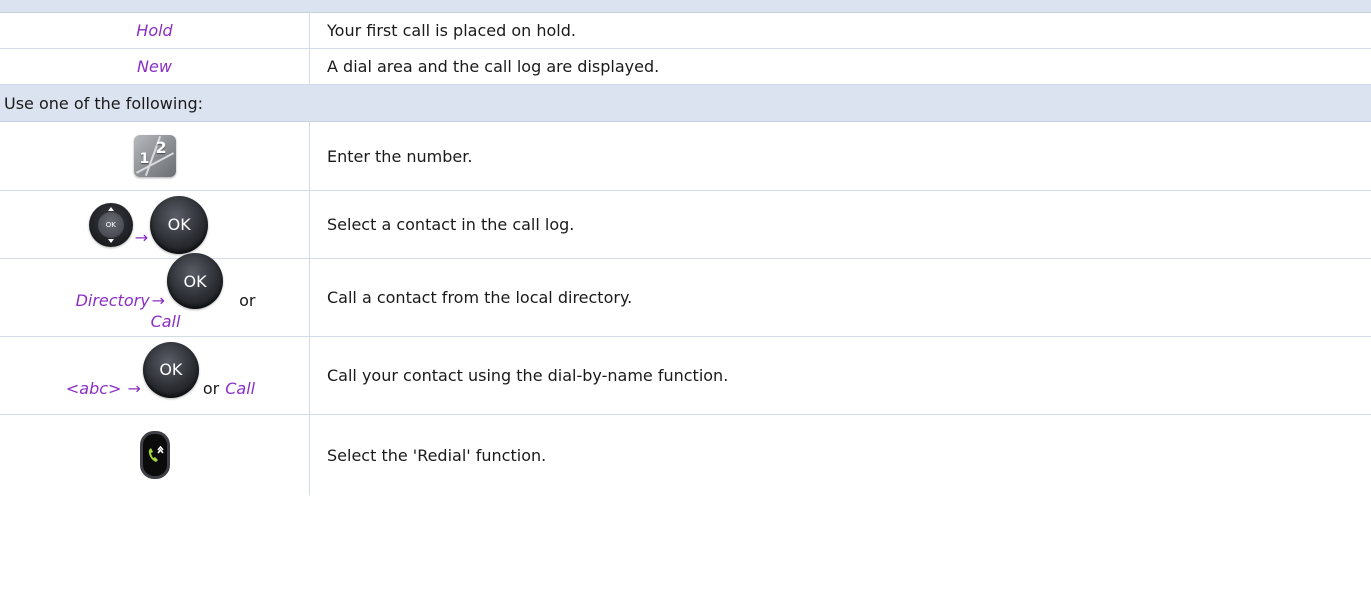 The width and height of the screenshot is (1371, 600). I want to click on right-cell: Your first call is placed on hold., so click(840, 30).